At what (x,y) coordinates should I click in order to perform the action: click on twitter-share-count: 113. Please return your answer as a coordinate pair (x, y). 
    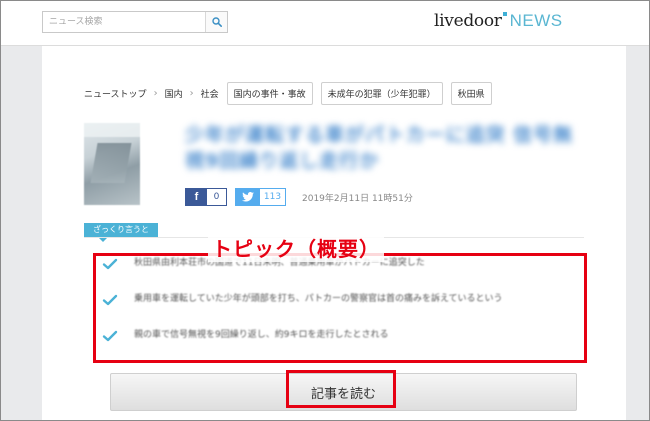
    Looking at the image, I should click on (272, 197).